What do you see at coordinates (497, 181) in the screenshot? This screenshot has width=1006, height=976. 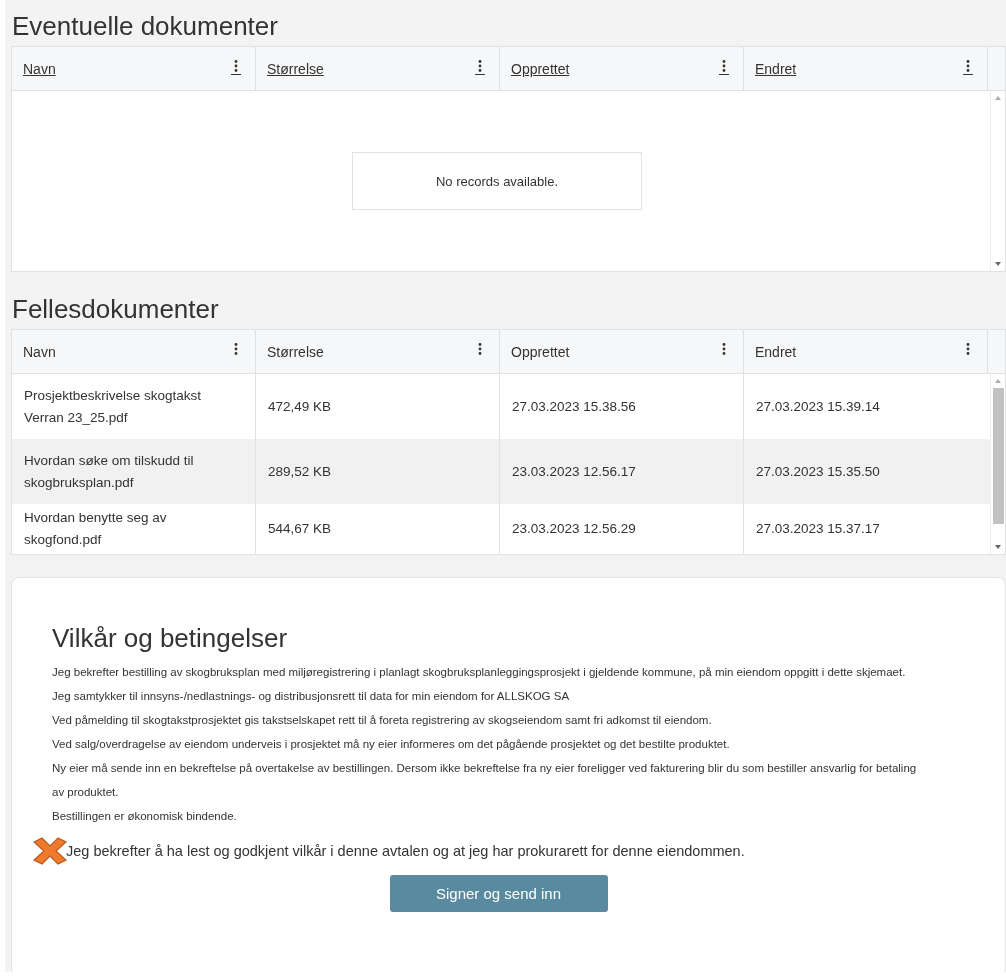 I see `empty-message: No records available.` at bounding box center [497, 181].